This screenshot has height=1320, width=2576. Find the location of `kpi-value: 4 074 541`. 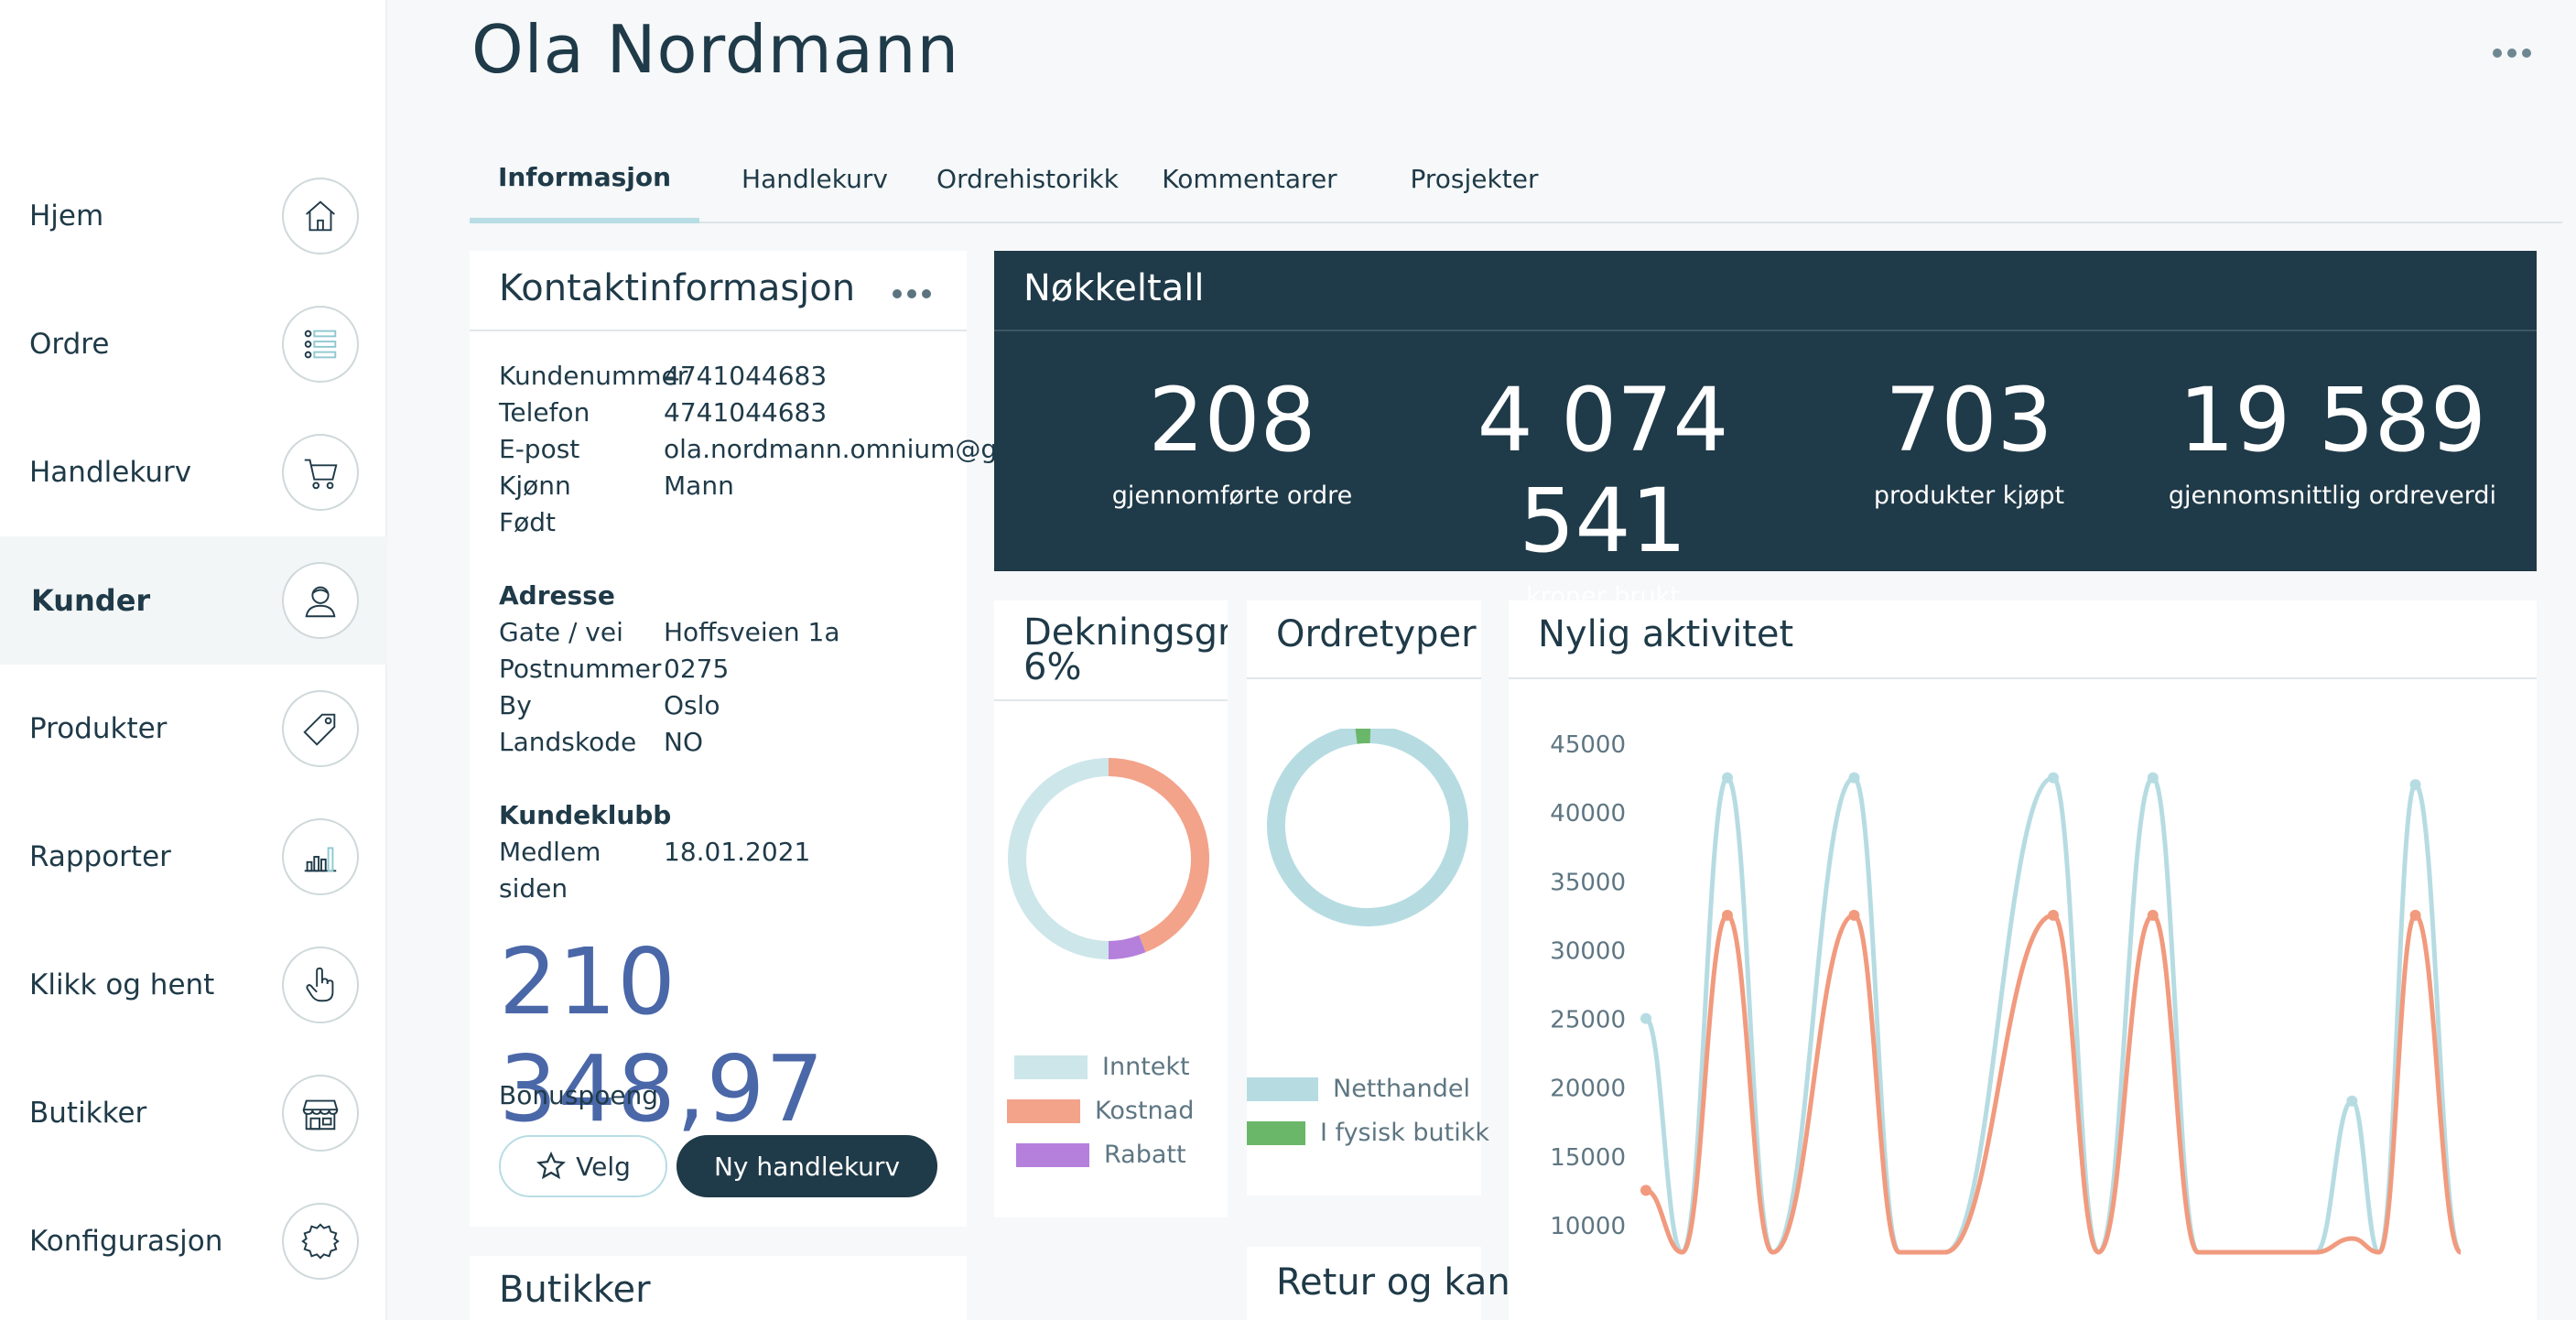

kpi-value: 4 074 541 is located at coordinates (1603, 471).